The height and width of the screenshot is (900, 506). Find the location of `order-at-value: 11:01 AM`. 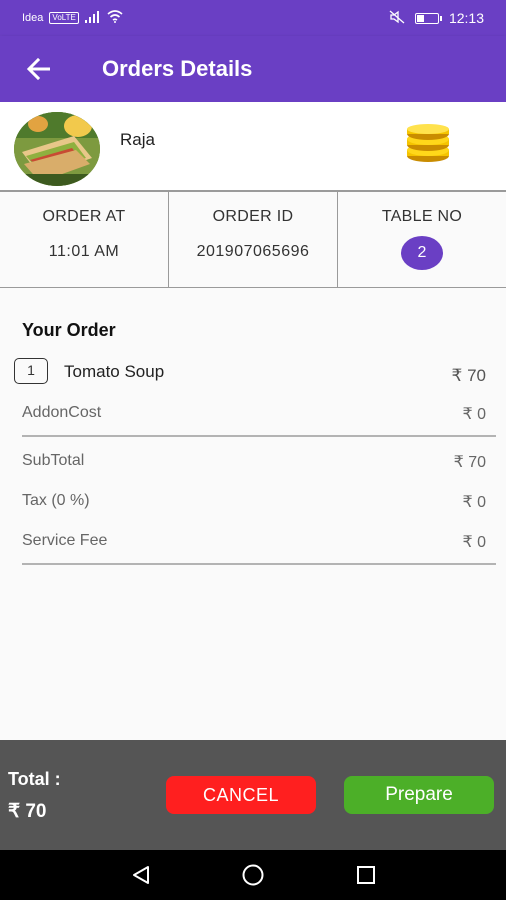

order-at-value: 11:01 AM is located at coordinates (84, 251).